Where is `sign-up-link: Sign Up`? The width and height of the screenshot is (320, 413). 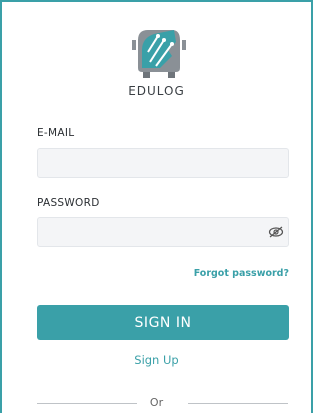
sign-up-link: Sign Up is located at coordinates (156, 360).